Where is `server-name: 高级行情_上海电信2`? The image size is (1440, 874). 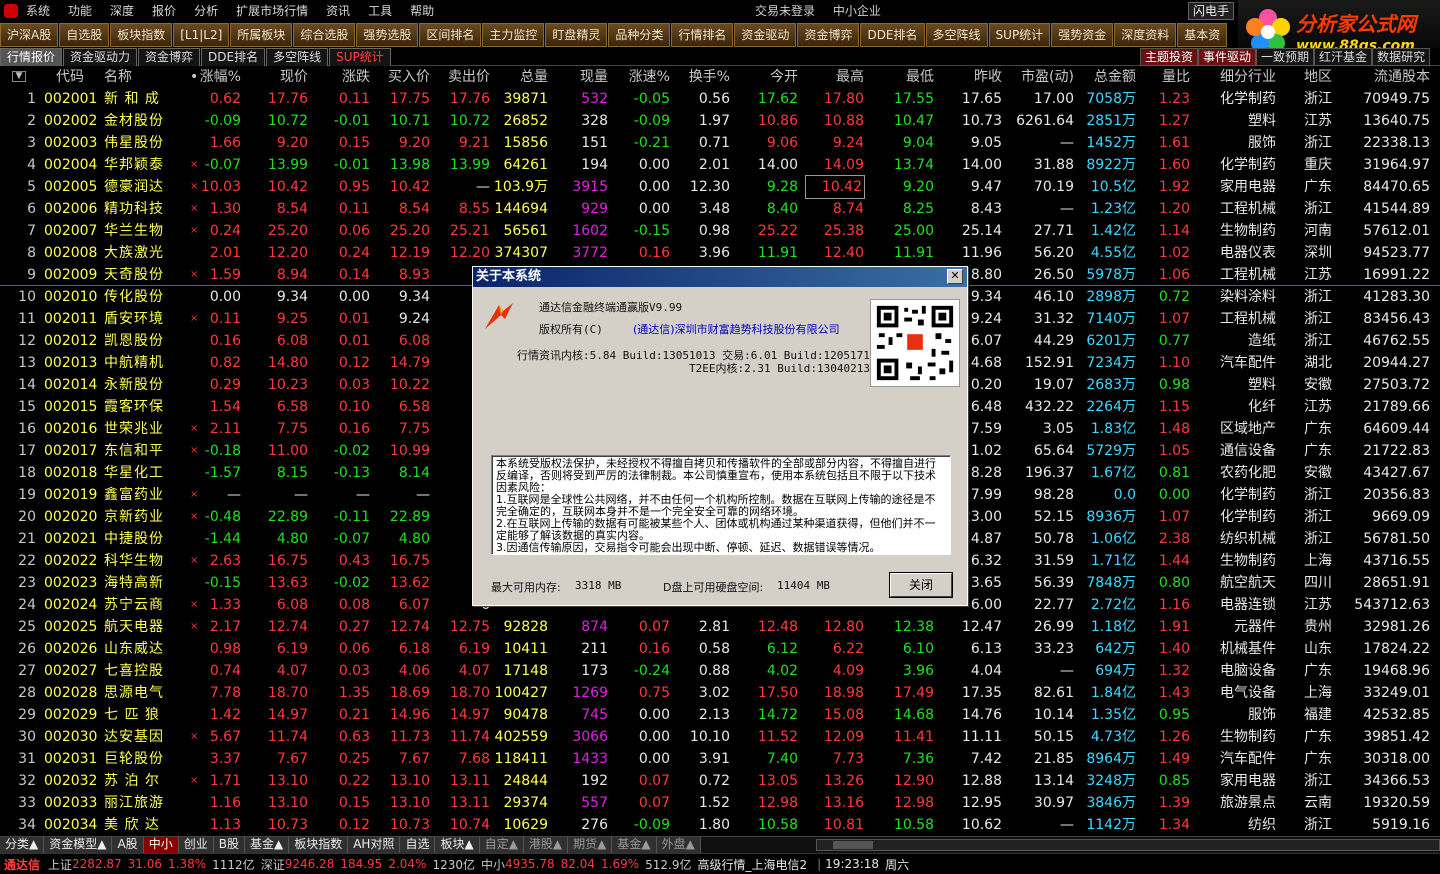 server-name: 高级行情_上海电信2 is located at coordinates (752, 864).